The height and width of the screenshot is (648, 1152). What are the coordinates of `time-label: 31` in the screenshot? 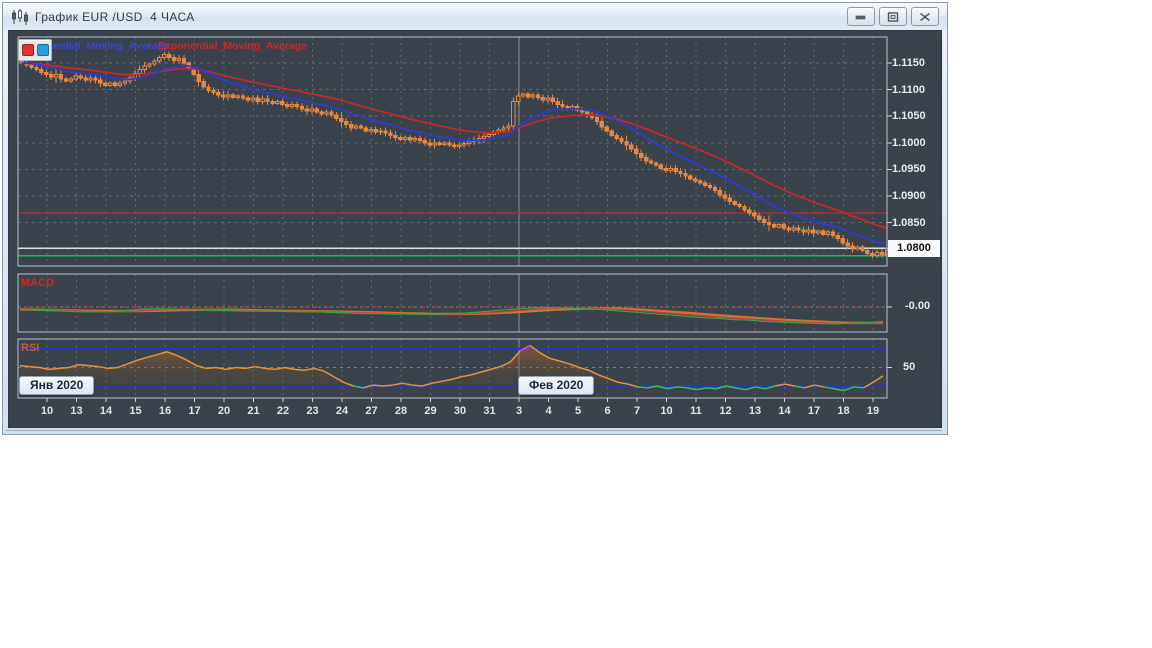 It's located at (489, 411).